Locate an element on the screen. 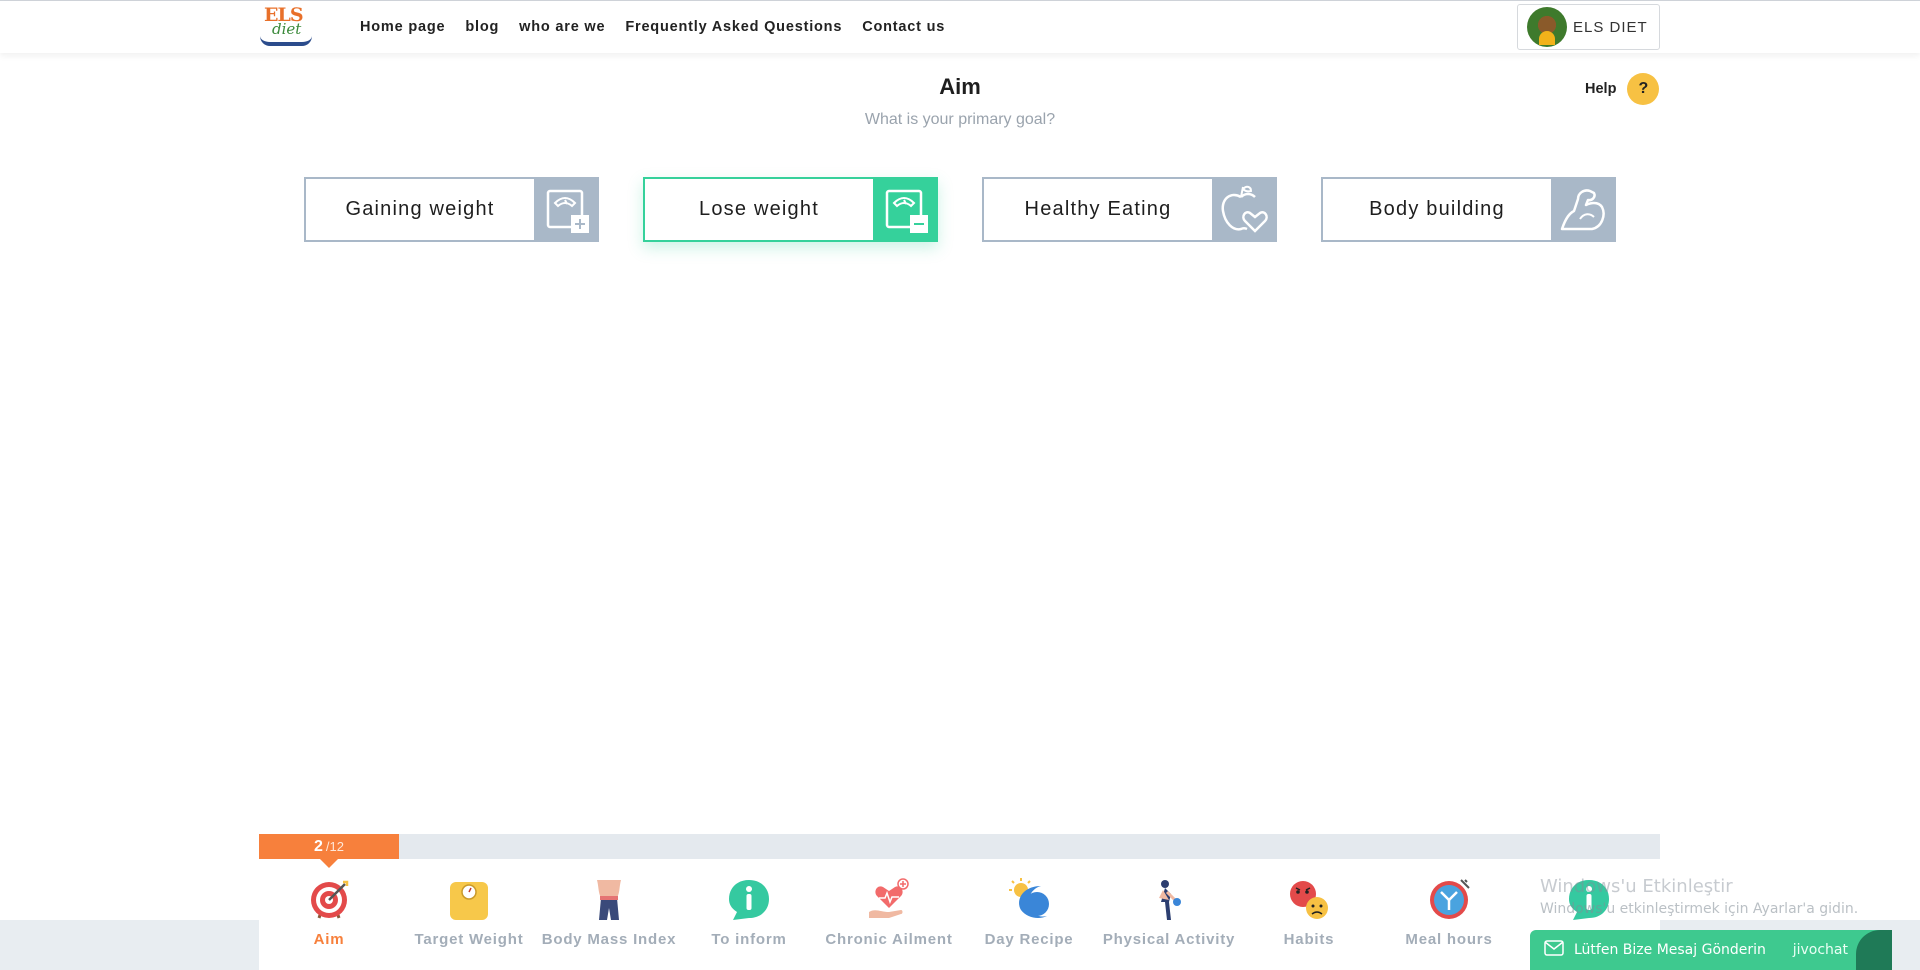  chat-brand: jivochat is located at coordinates (1820, 950).